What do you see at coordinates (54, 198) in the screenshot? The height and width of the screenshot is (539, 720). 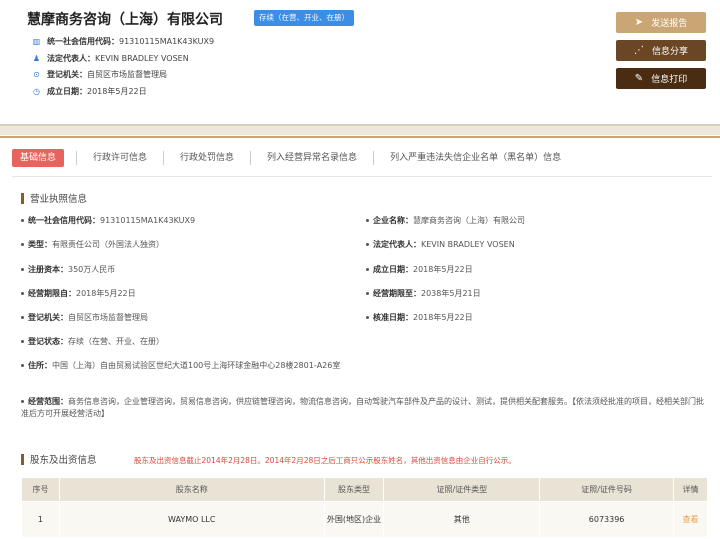 I see `license-section-title: 营业执照信息` at bounding box center [54, 198].